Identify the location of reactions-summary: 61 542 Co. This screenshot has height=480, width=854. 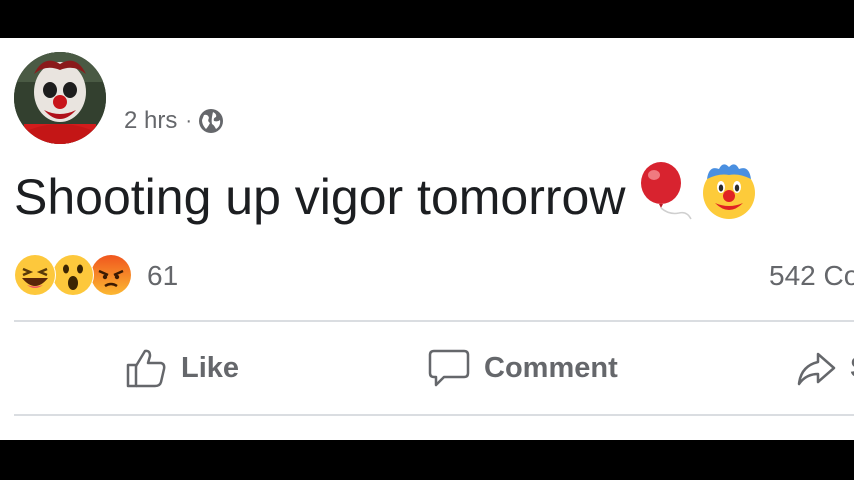
(434, 275).